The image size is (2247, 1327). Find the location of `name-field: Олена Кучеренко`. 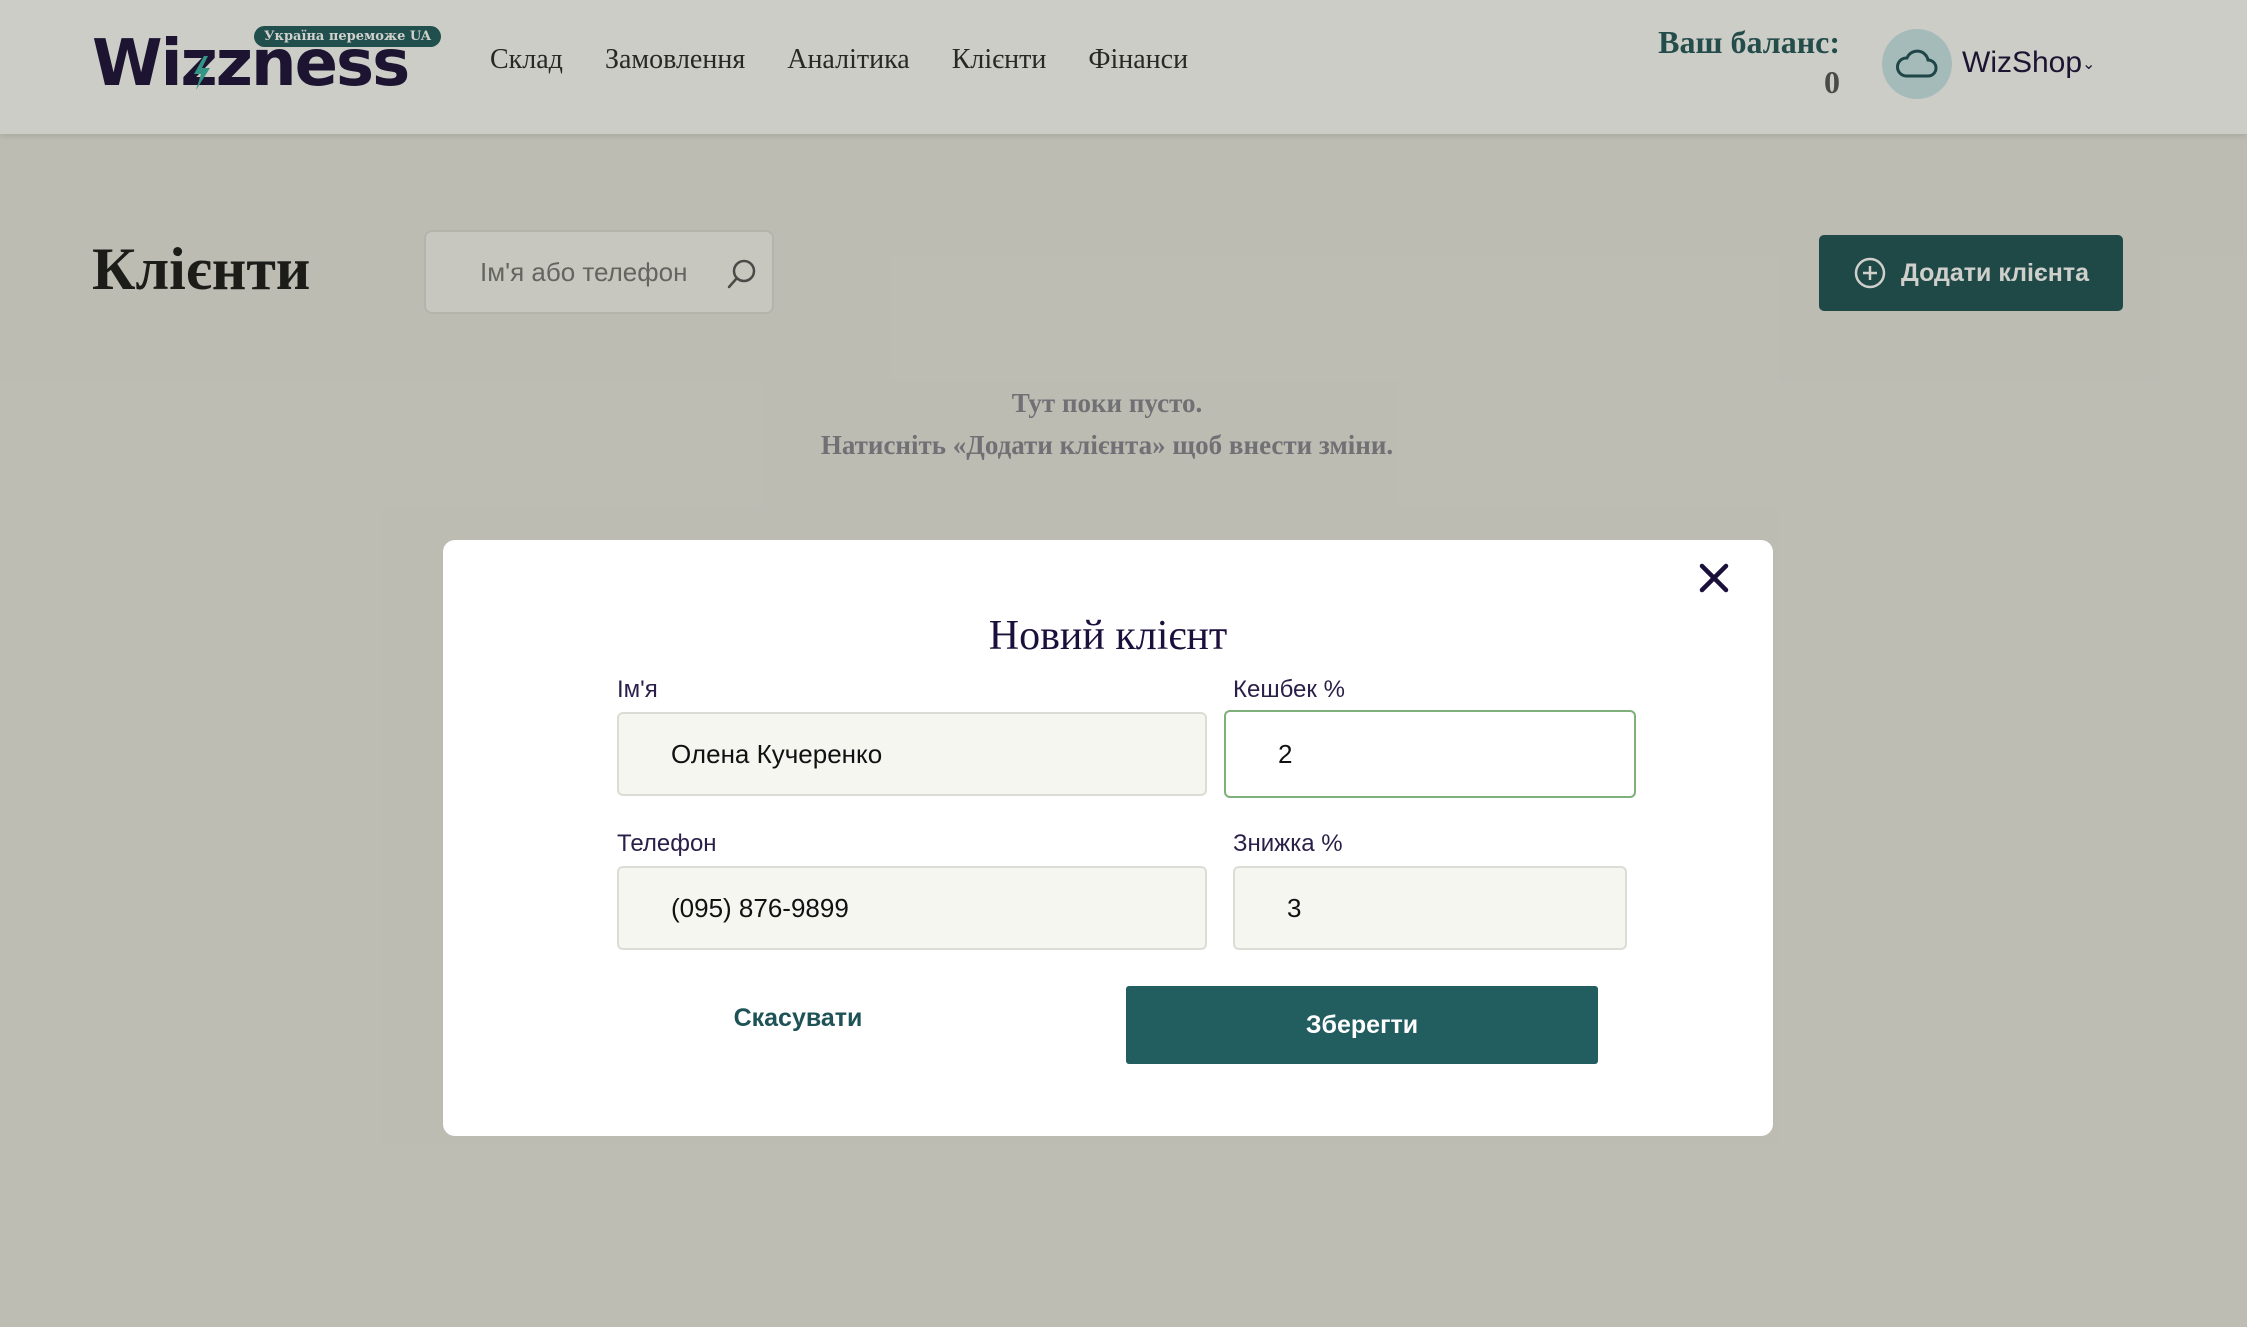

name-field: Олена Кучеренко is located at coordinates (912, 754).